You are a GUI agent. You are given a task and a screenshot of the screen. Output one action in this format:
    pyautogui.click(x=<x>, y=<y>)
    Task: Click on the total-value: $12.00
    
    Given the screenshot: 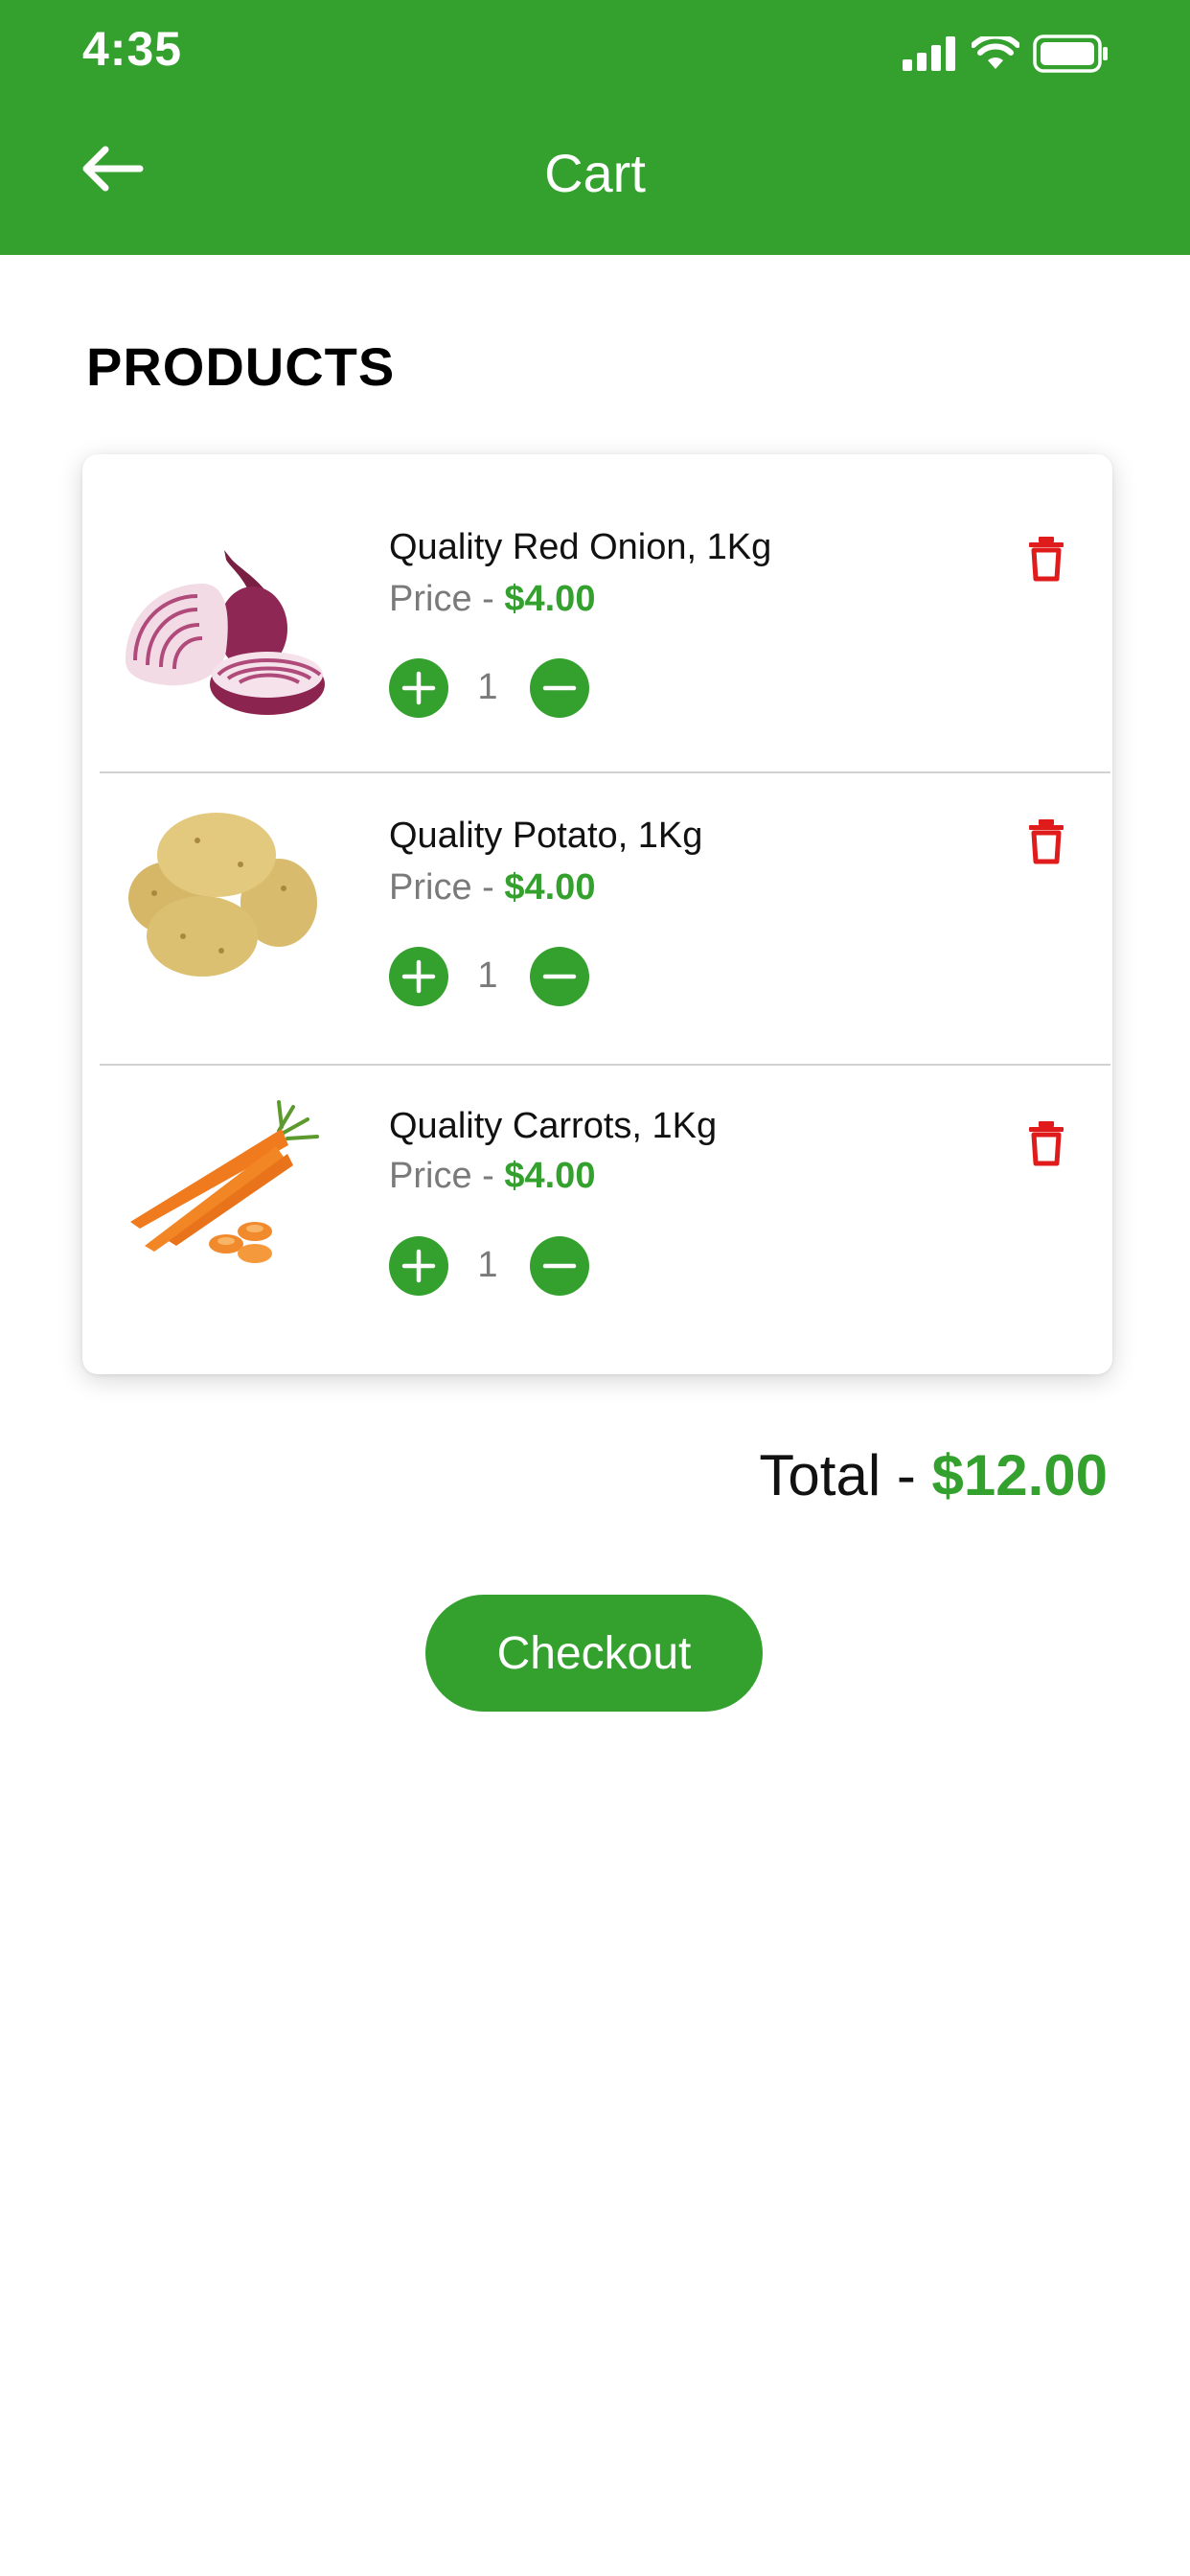 What is the action you would take?
    pyautogui.click(x=1019, y=1475)
    